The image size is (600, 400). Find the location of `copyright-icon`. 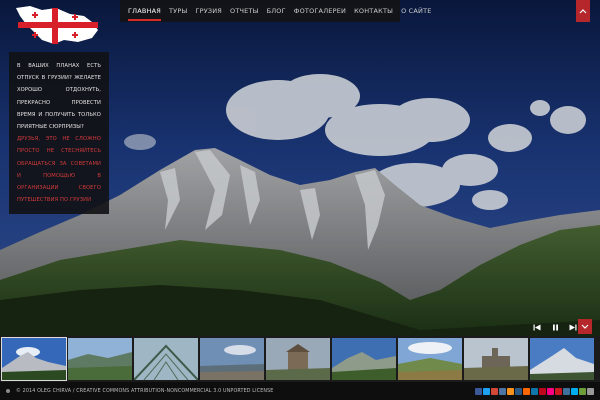

copyright-icon is located at coordinates (8, 391).